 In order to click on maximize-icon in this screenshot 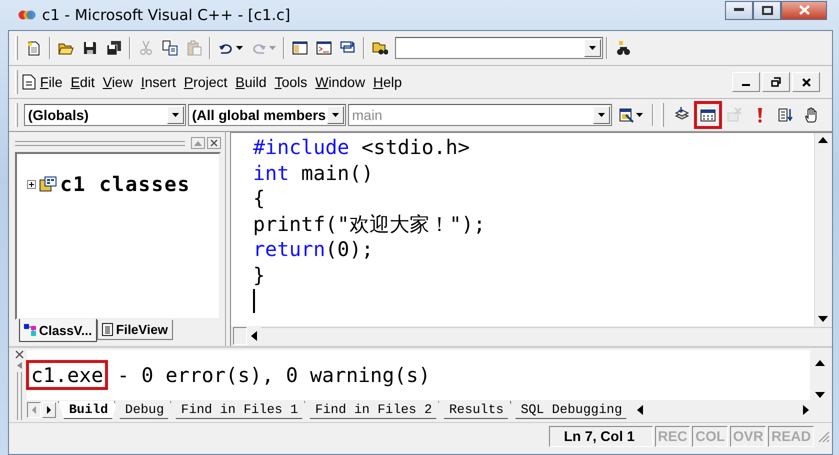, I will do `click(767, 10)`.